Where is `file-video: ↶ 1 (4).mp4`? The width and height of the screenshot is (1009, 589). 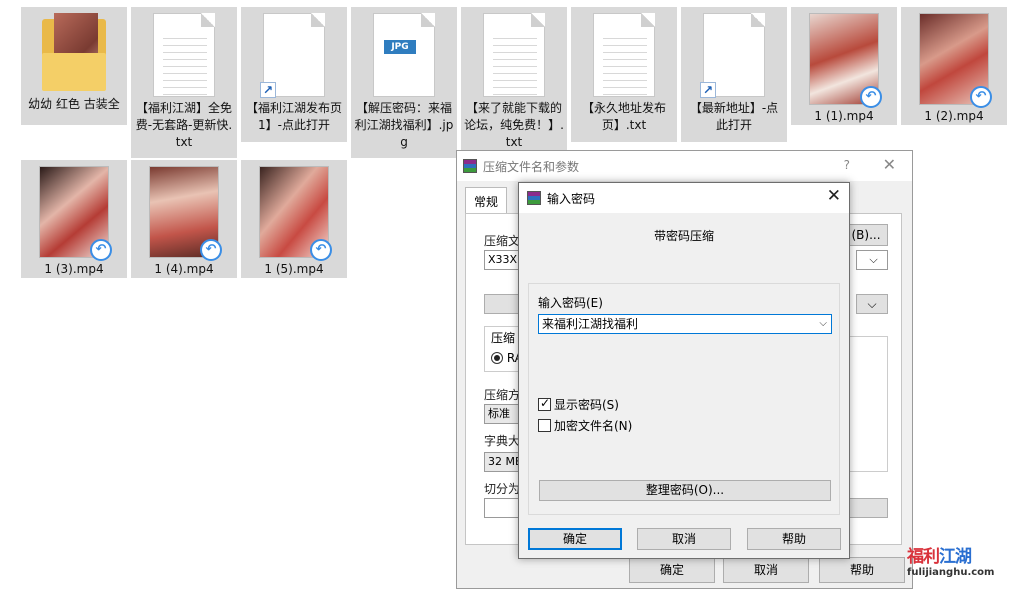
file-video: ↶ 1 (4).mp4 is located at coordinates (184, 219).